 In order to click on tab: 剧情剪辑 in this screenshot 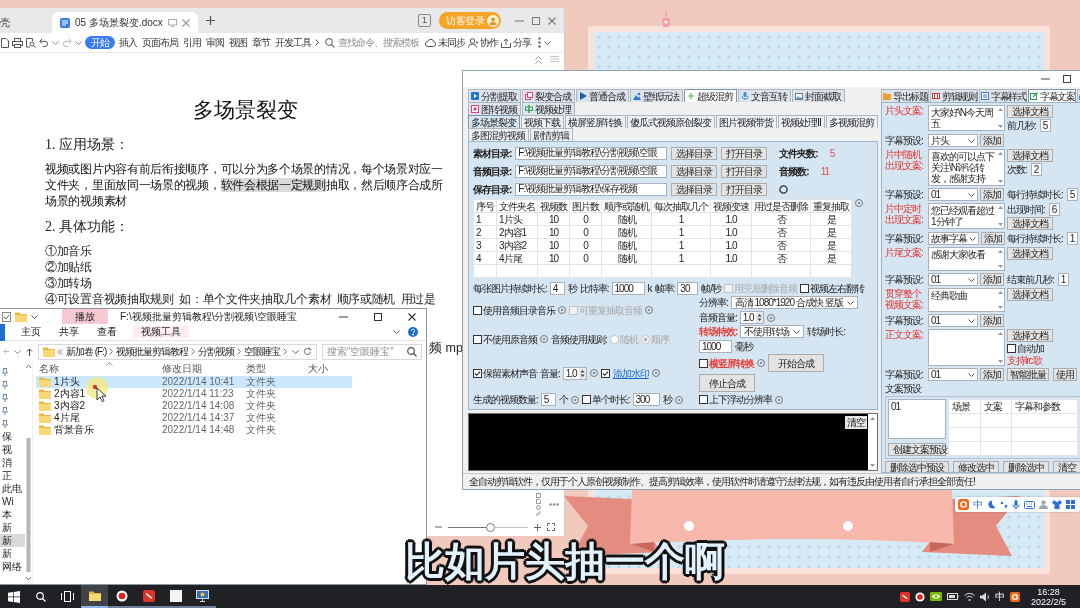, I will do `click(551, 134)`.